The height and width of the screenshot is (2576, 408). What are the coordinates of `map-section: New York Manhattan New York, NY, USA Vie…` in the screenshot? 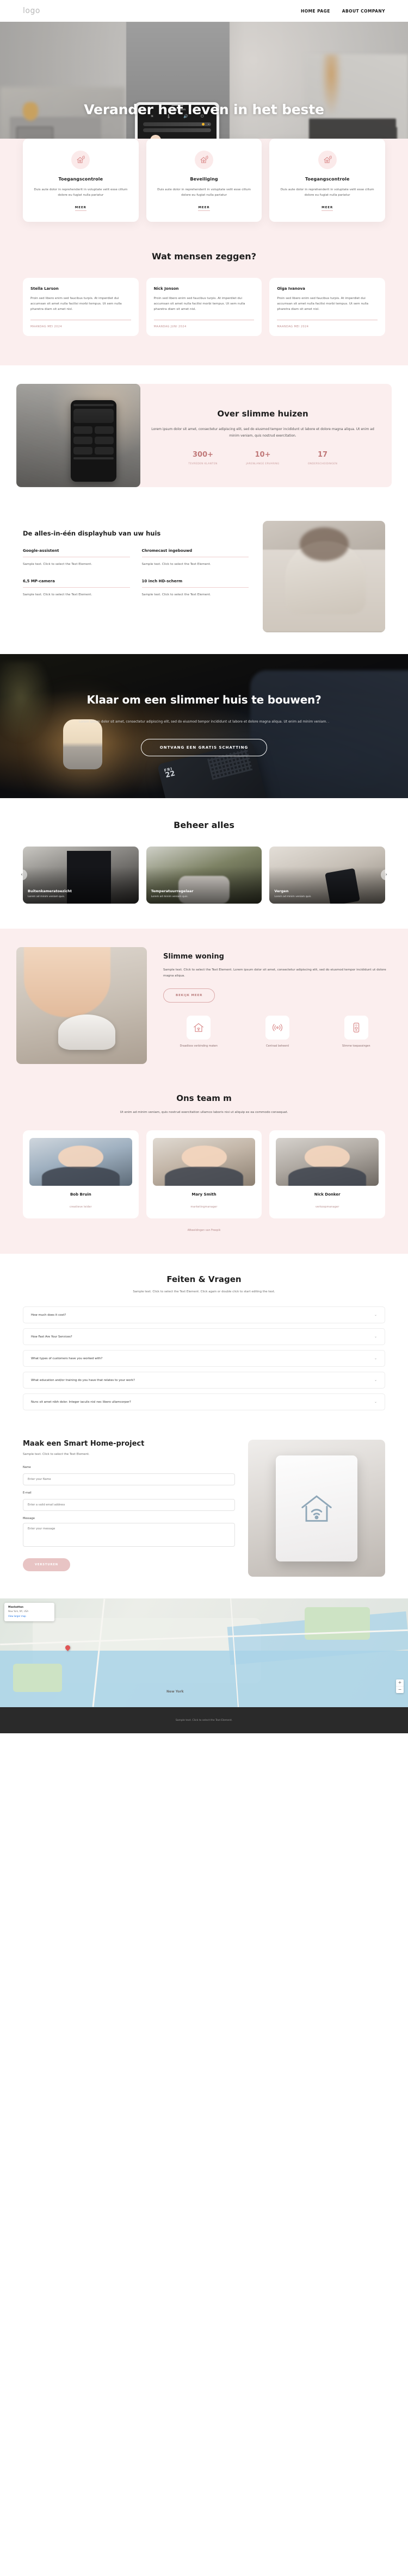 It's located at (204, 1653).